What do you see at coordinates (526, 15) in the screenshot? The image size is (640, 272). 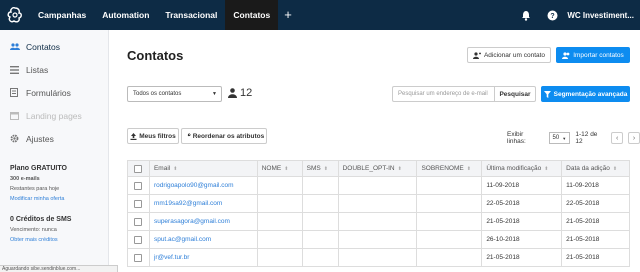 I see `bell-icon` at bounding box center [526, 15].